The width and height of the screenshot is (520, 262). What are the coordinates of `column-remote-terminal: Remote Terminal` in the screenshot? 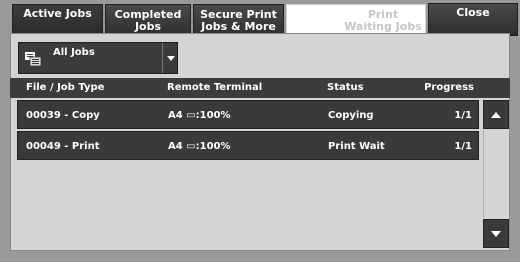 It's located at (215, 87).